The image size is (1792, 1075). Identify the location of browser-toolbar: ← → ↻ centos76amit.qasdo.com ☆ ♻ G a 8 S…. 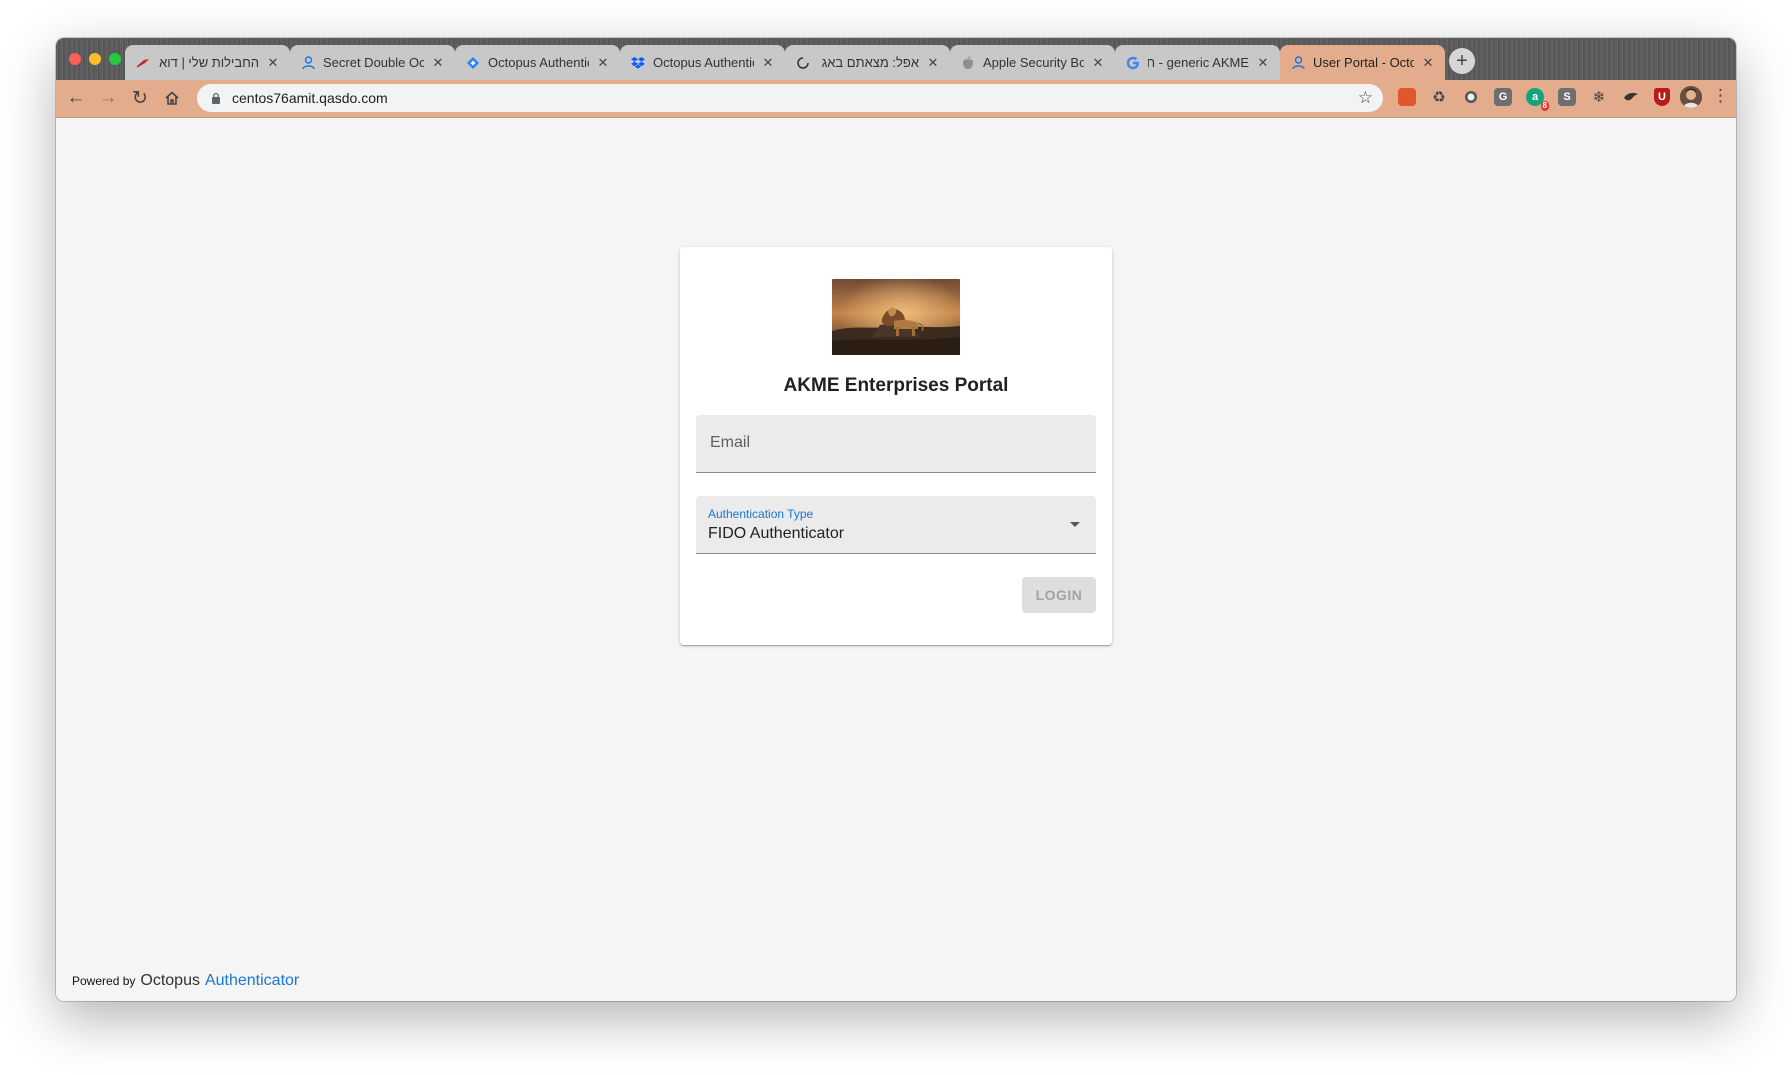
(896, 99).